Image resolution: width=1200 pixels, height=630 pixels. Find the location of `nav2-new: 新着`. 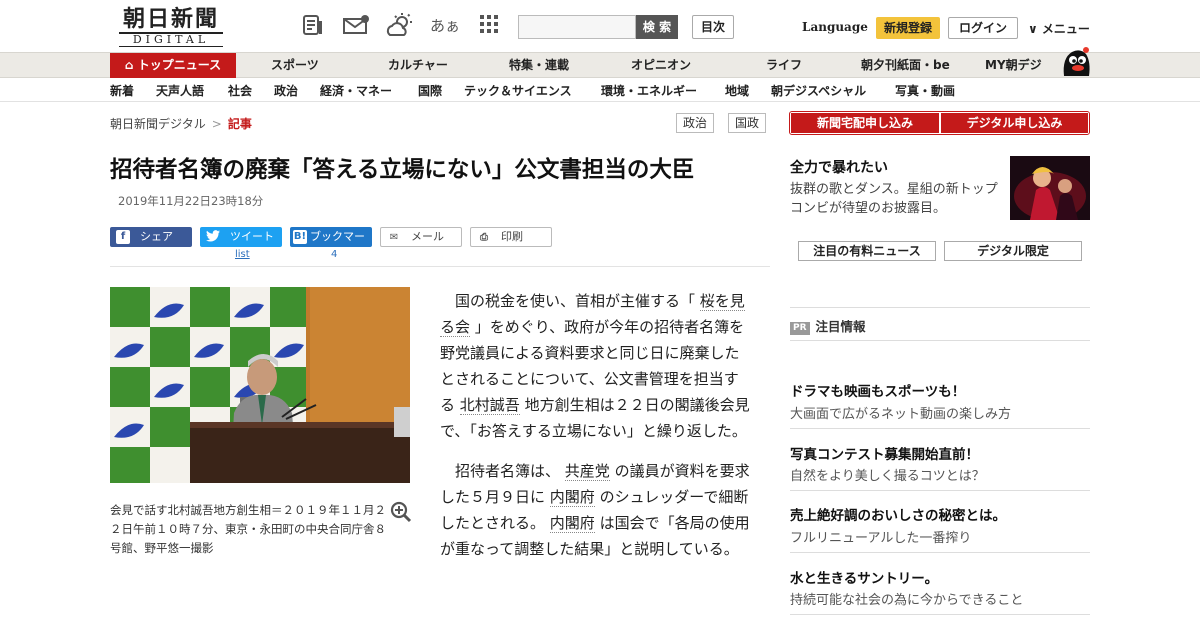

nav2-new: 新着 is located at coordinates (122, 90).